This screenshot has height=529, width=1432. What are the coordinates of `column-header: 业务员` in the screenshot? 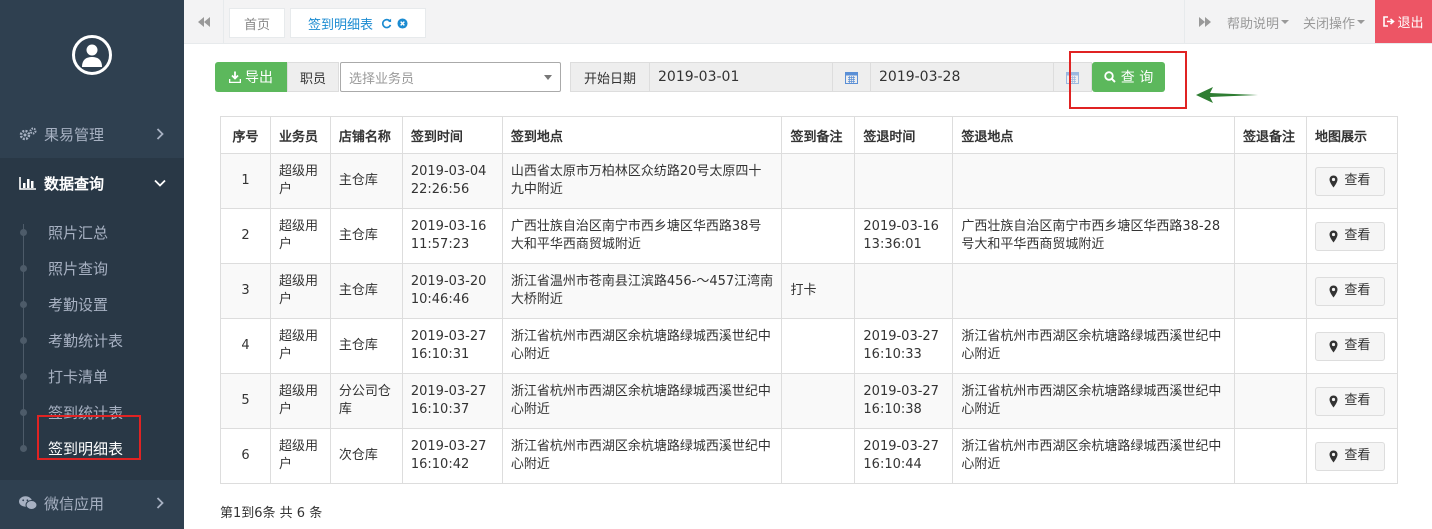 It's located at (300, 135).